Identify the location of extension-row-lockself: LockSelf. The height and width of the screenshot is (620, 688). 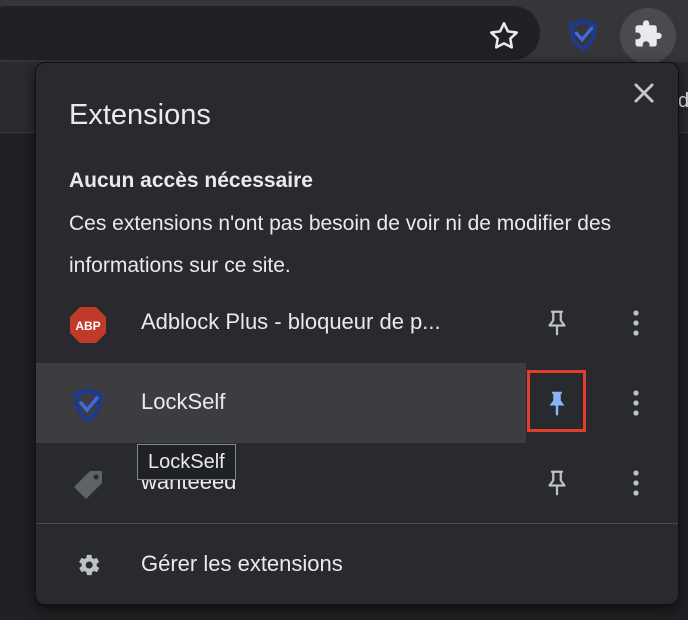
(281, 403).